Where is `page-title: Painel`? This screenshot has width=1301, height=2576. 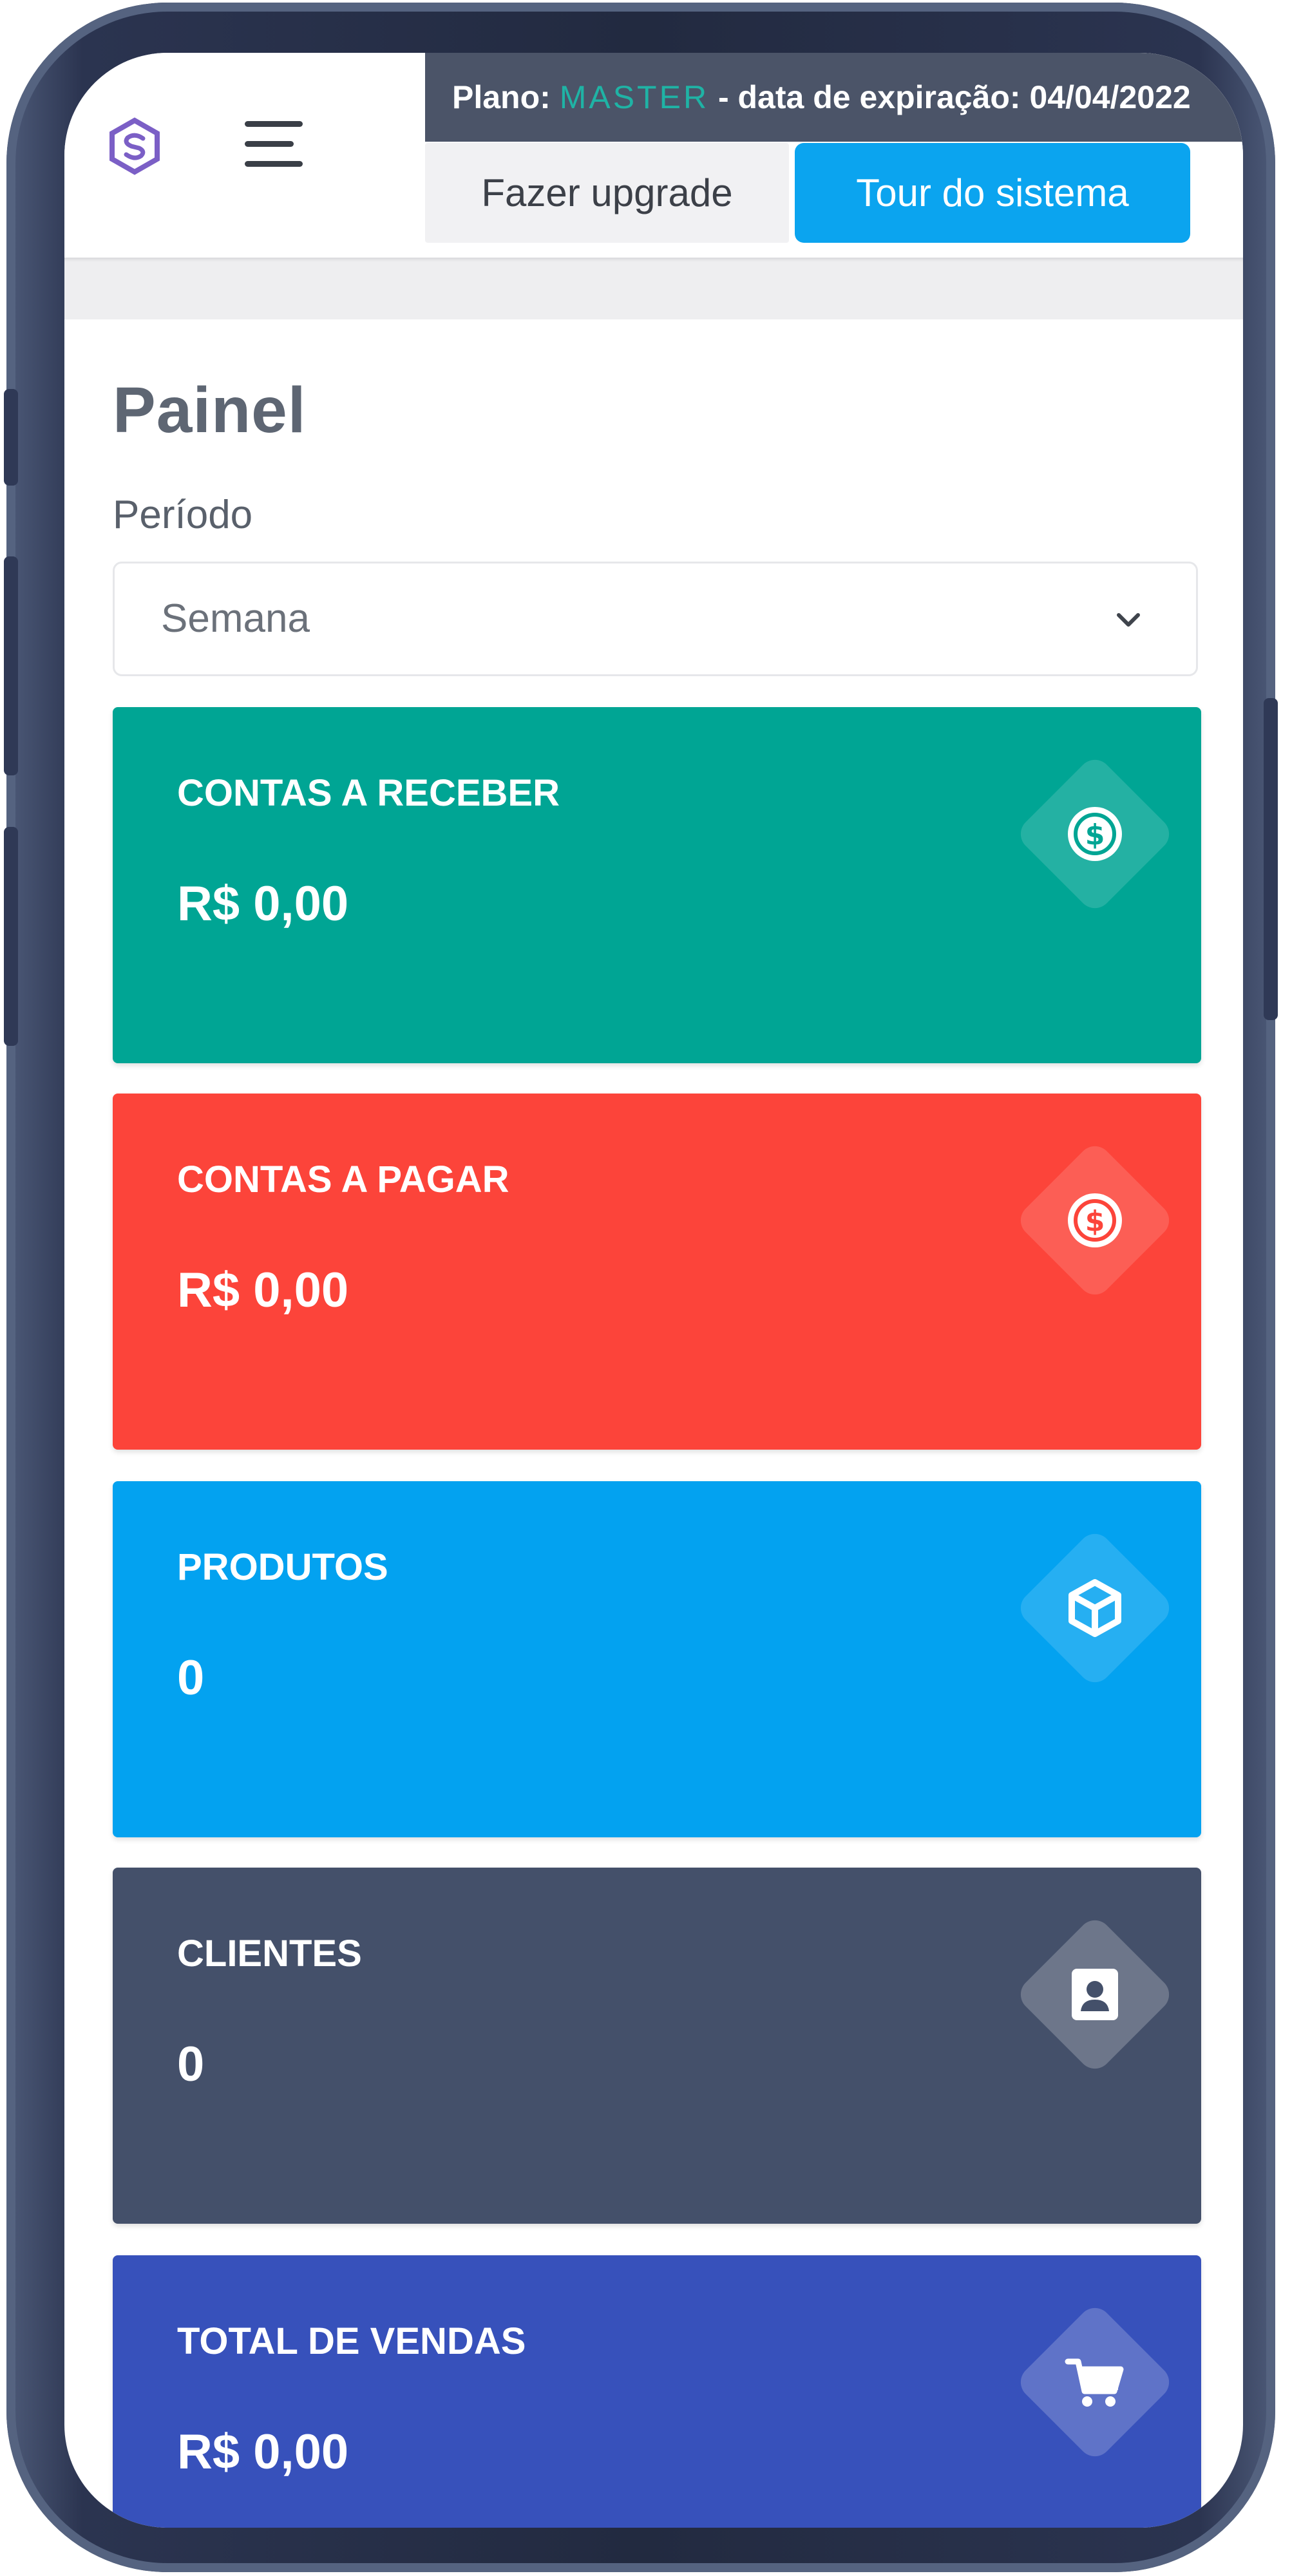 page-title: Painel is located at coordinates (210, 410).